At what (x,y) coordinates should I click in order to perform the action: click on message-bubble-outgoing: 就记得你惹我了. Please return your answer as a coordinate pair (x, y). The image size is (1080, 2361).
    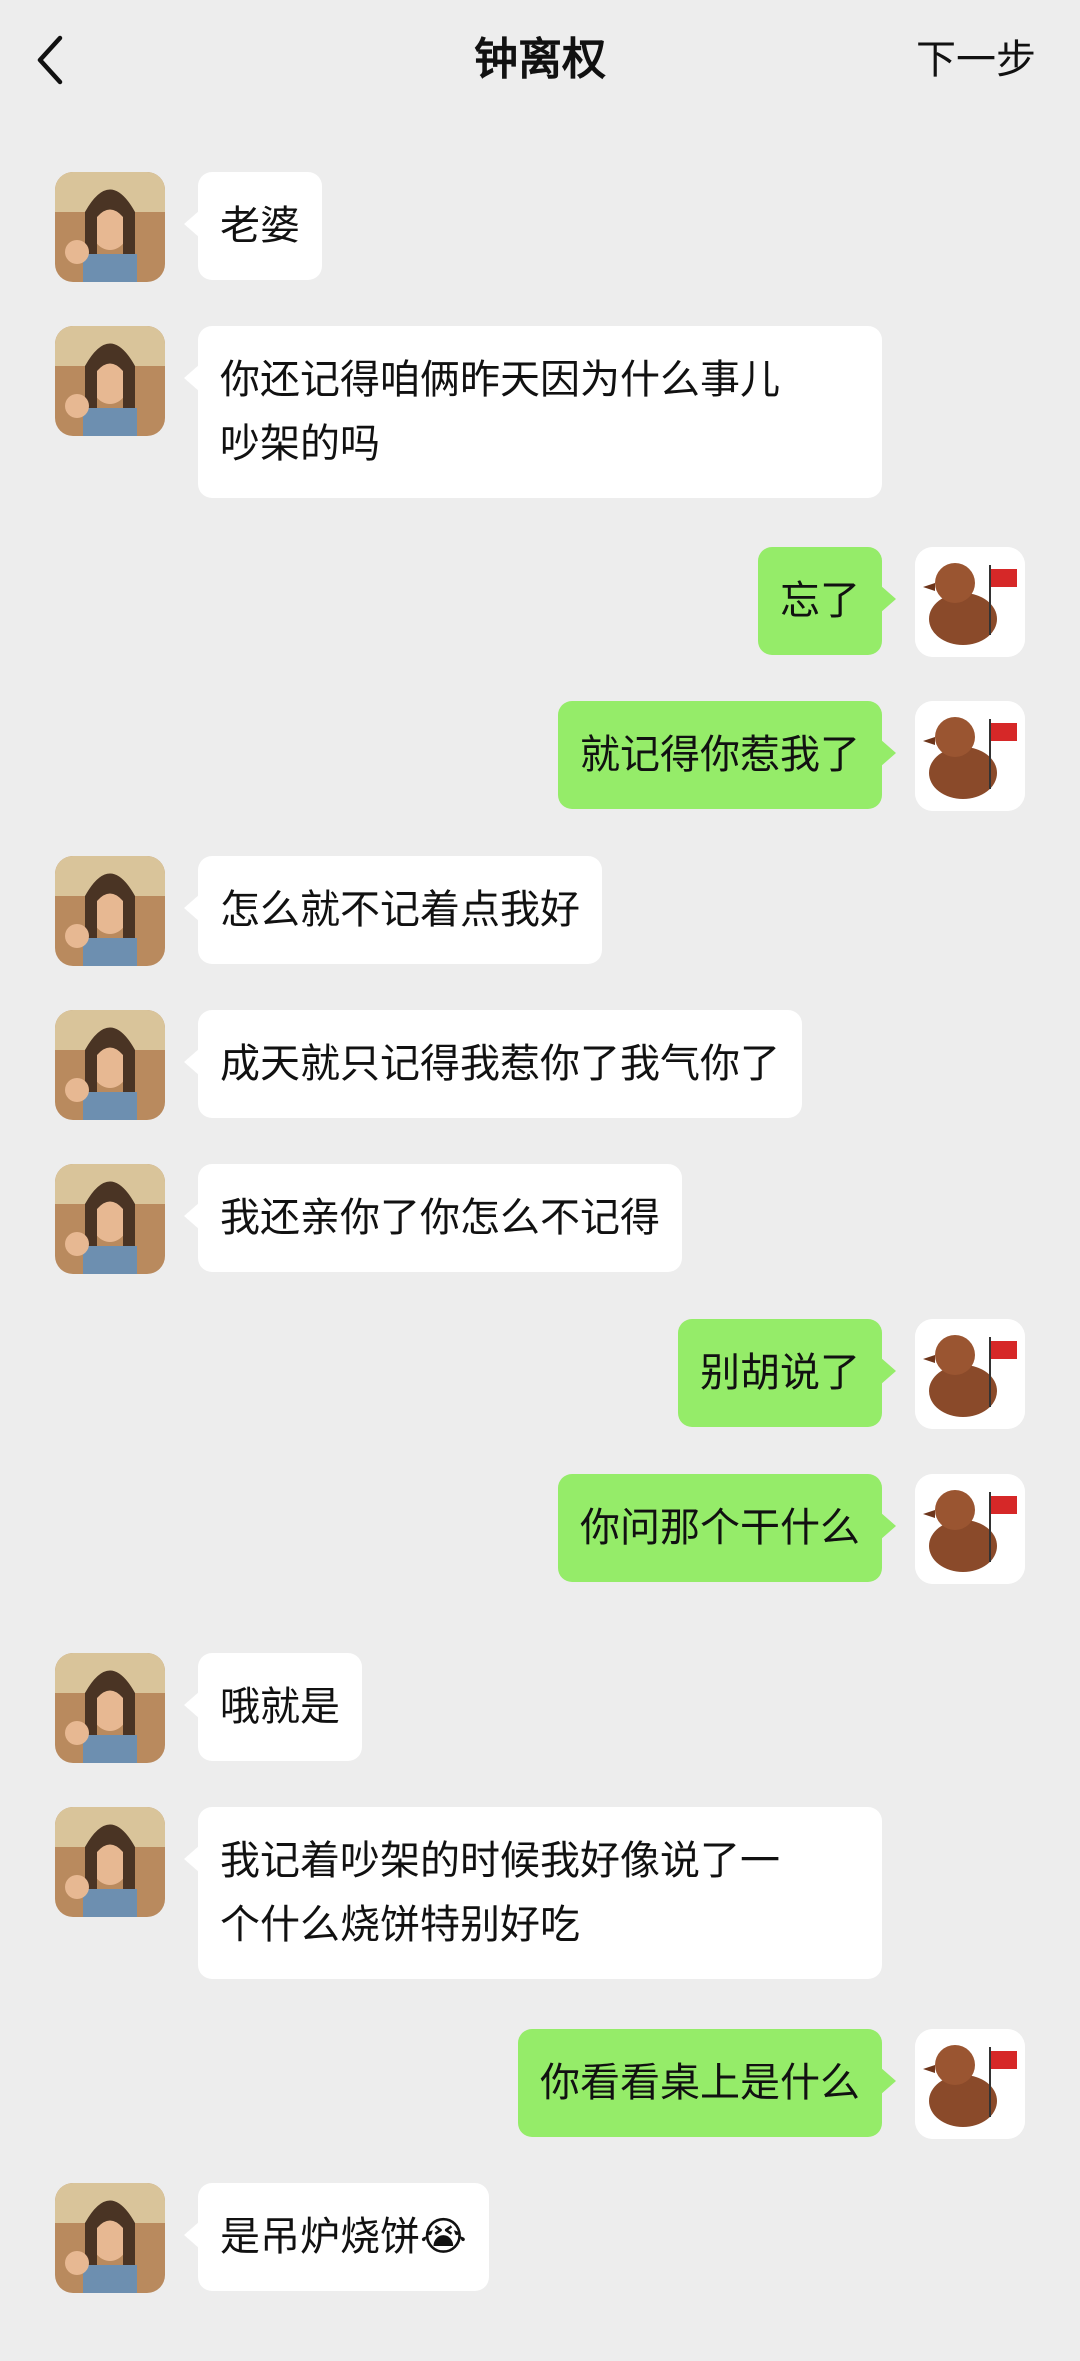
    Looking at the image, I should click on (727, 755).